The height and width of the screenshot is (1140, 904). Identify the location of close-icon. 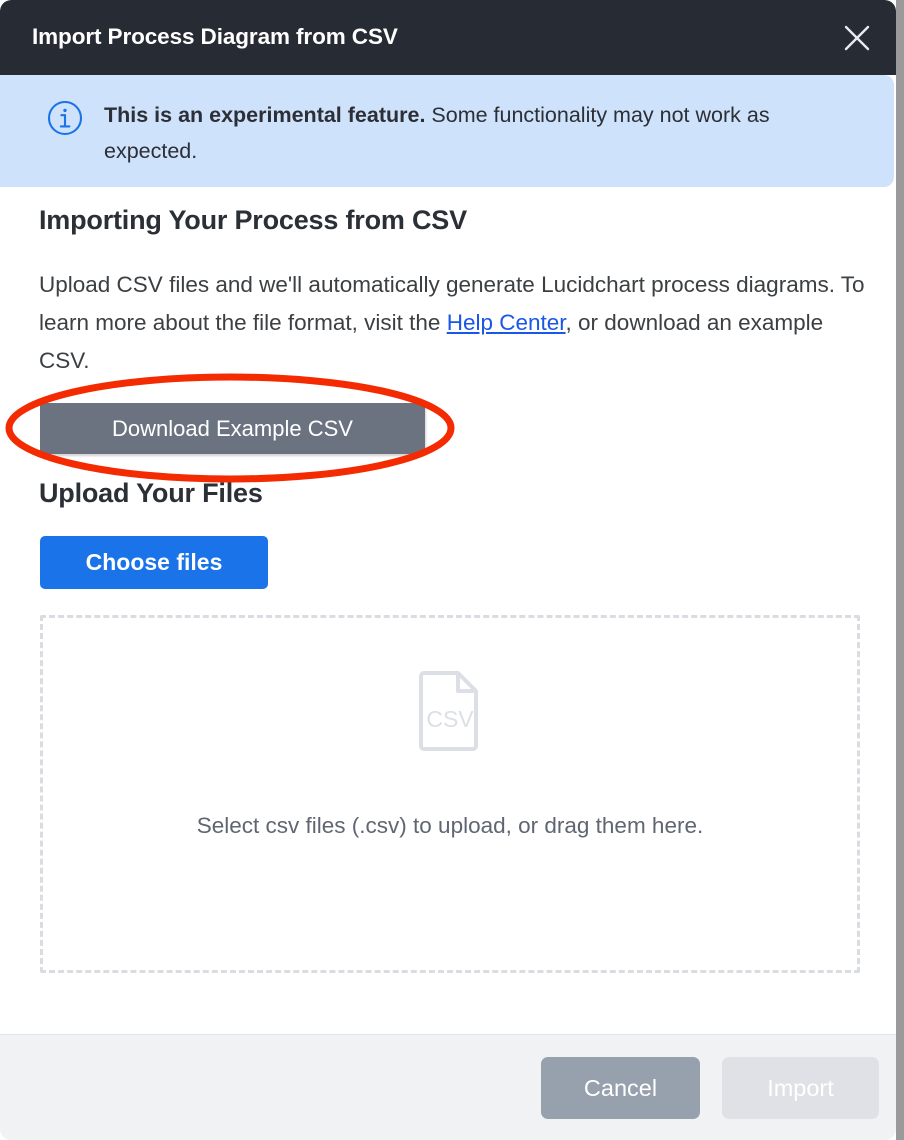
(857, 38).